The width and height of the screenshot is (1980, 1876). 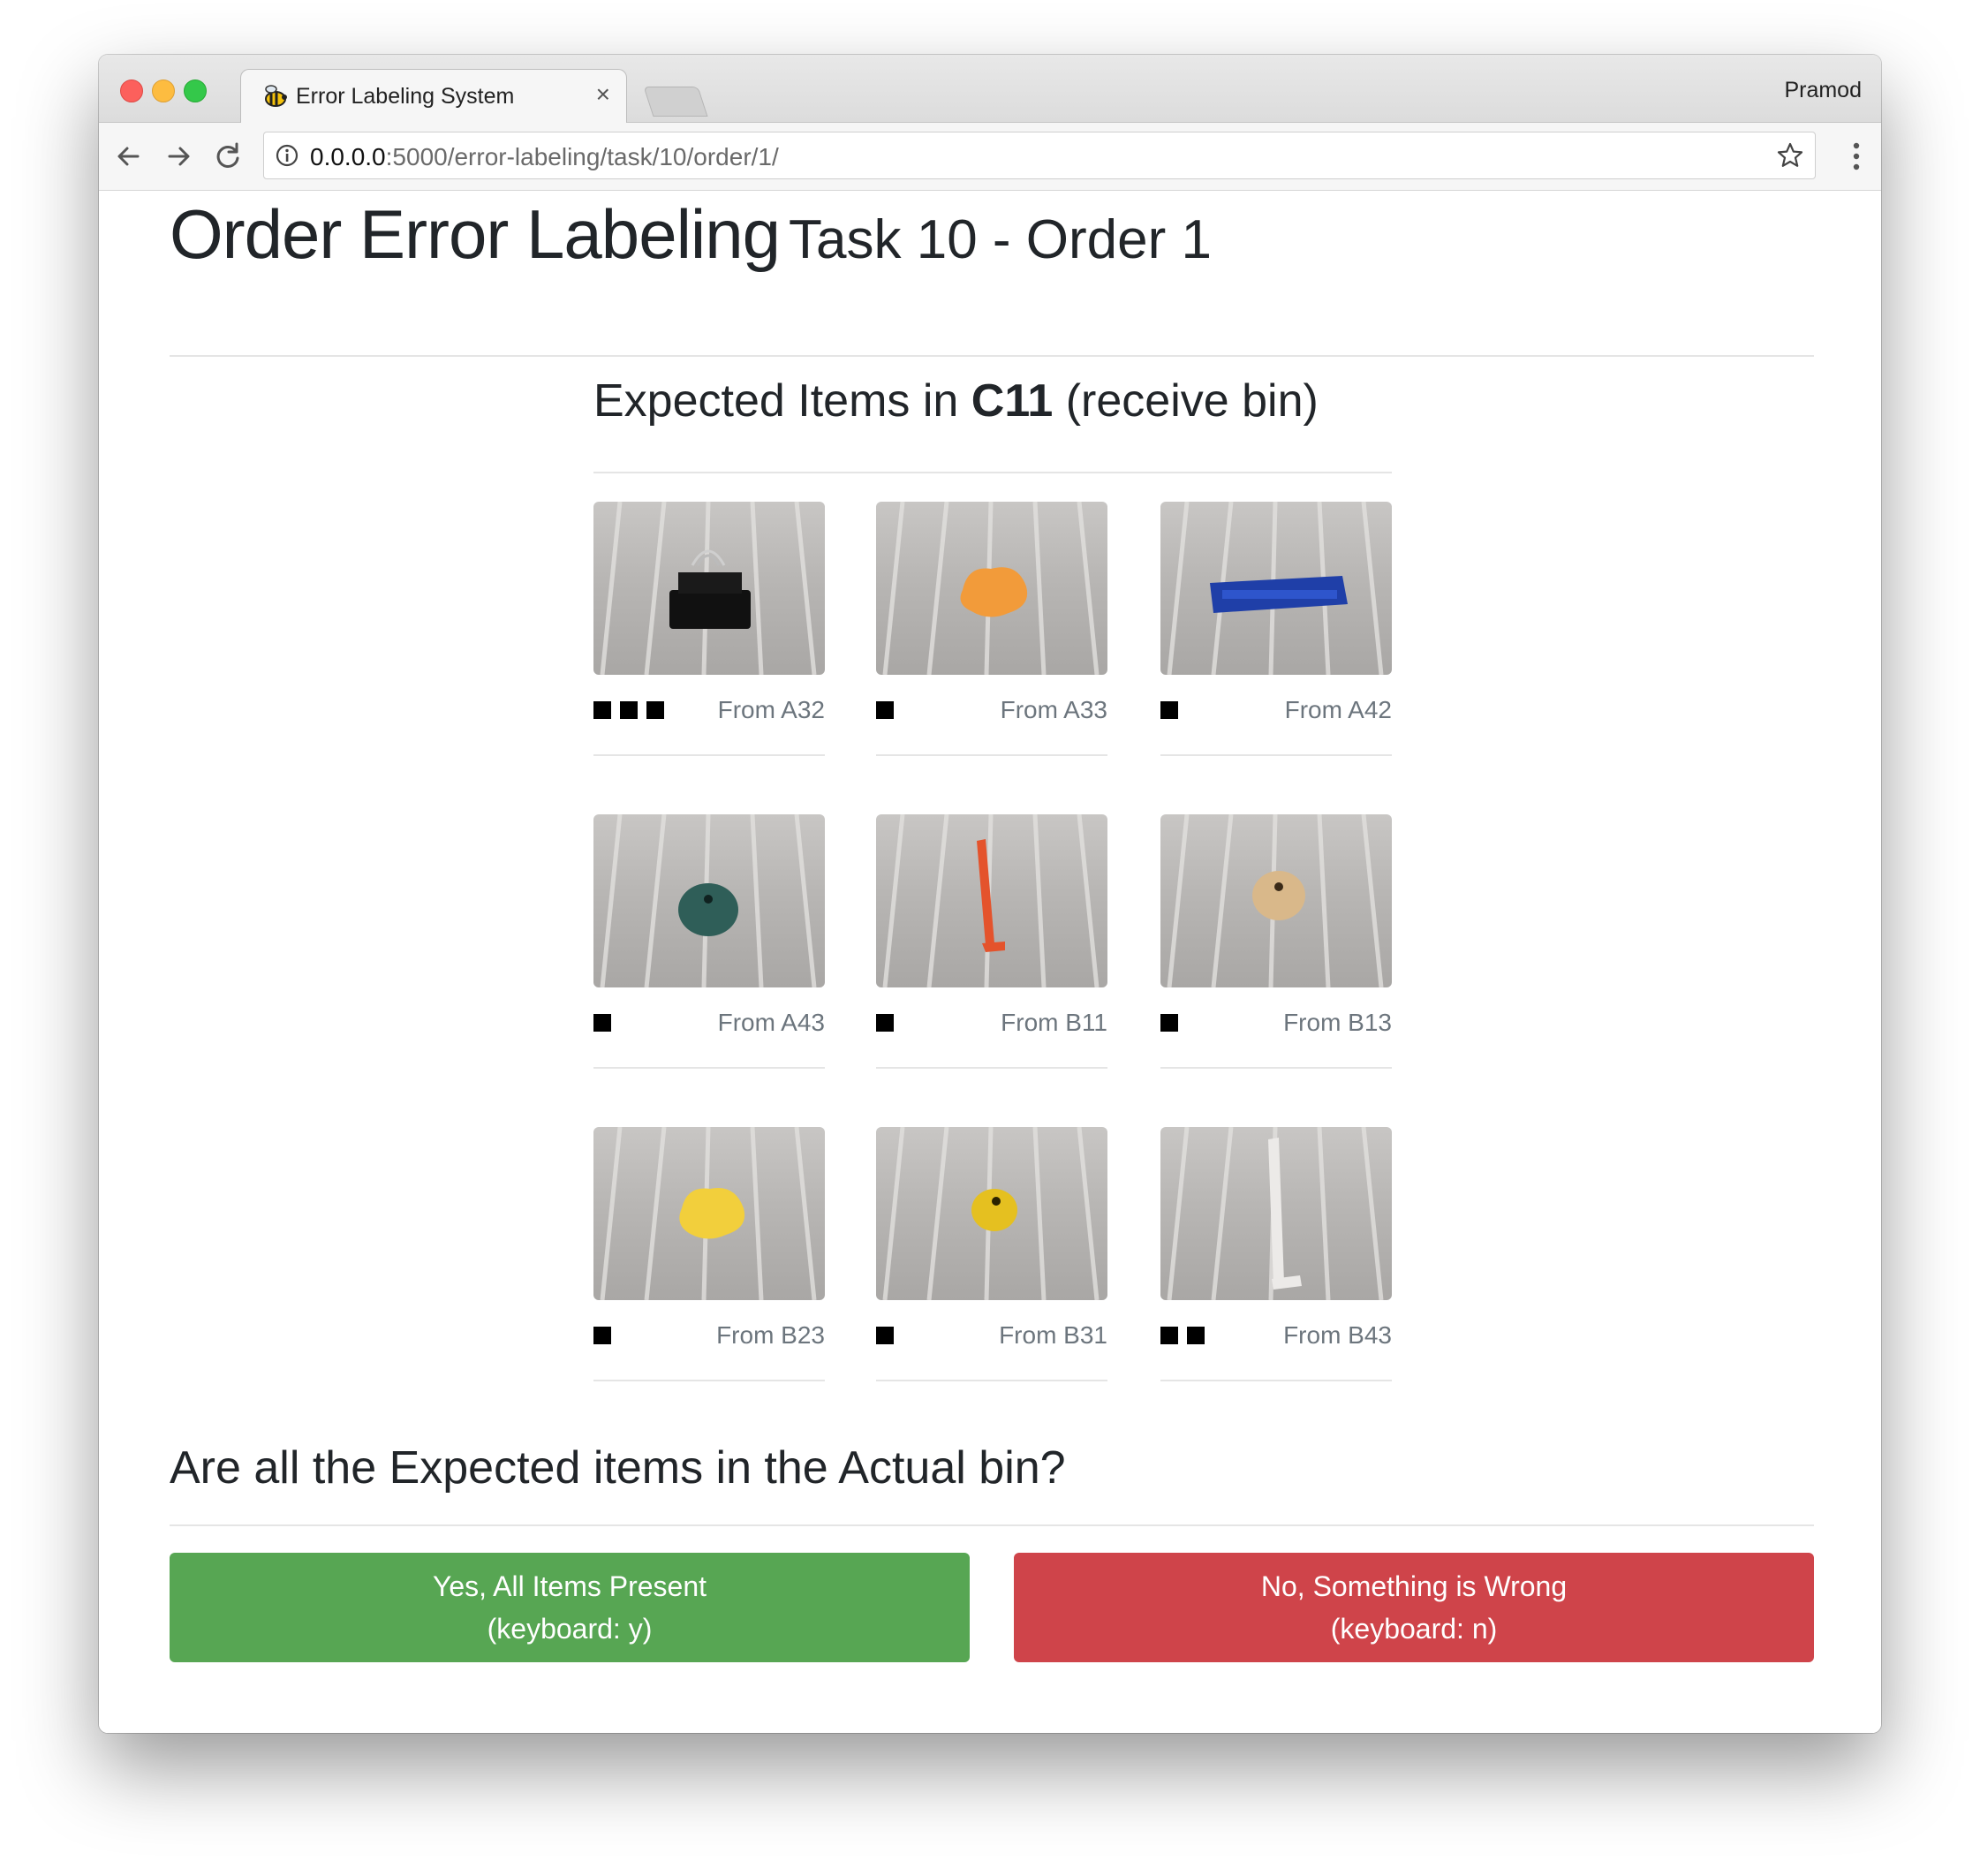 I want to click on item-card: From A42, so click(x=1276, y=630).